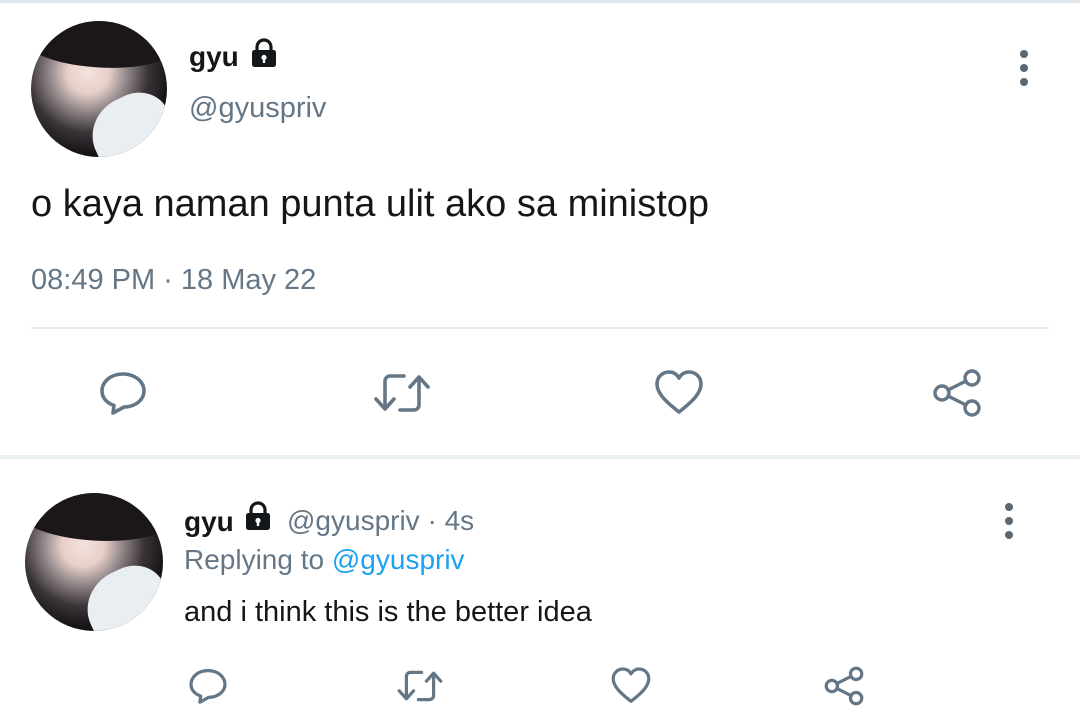 Image resolution: width=1080 pixels, height=727 pixels. What do you see at coordinates (388, 612) in the screenshot?
I see `tweet-text: and i think this is the better idea` at bounding box center [388, 612].